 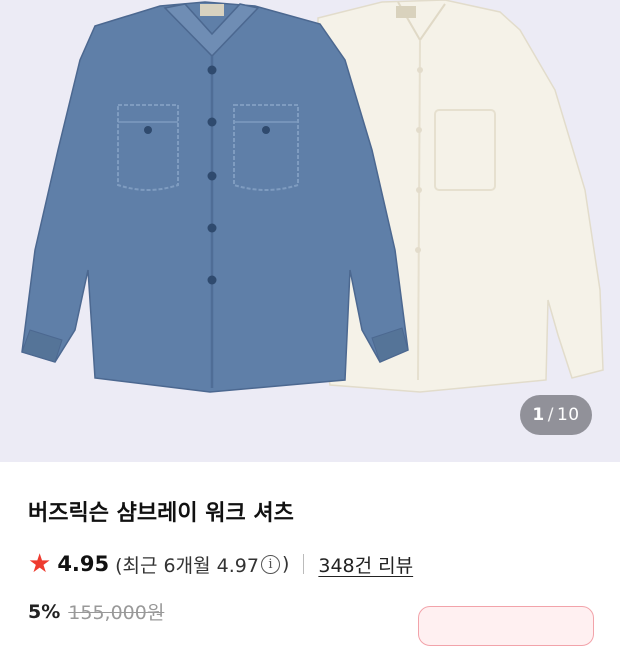 I want to click on divider, so click(x=304, y=564).